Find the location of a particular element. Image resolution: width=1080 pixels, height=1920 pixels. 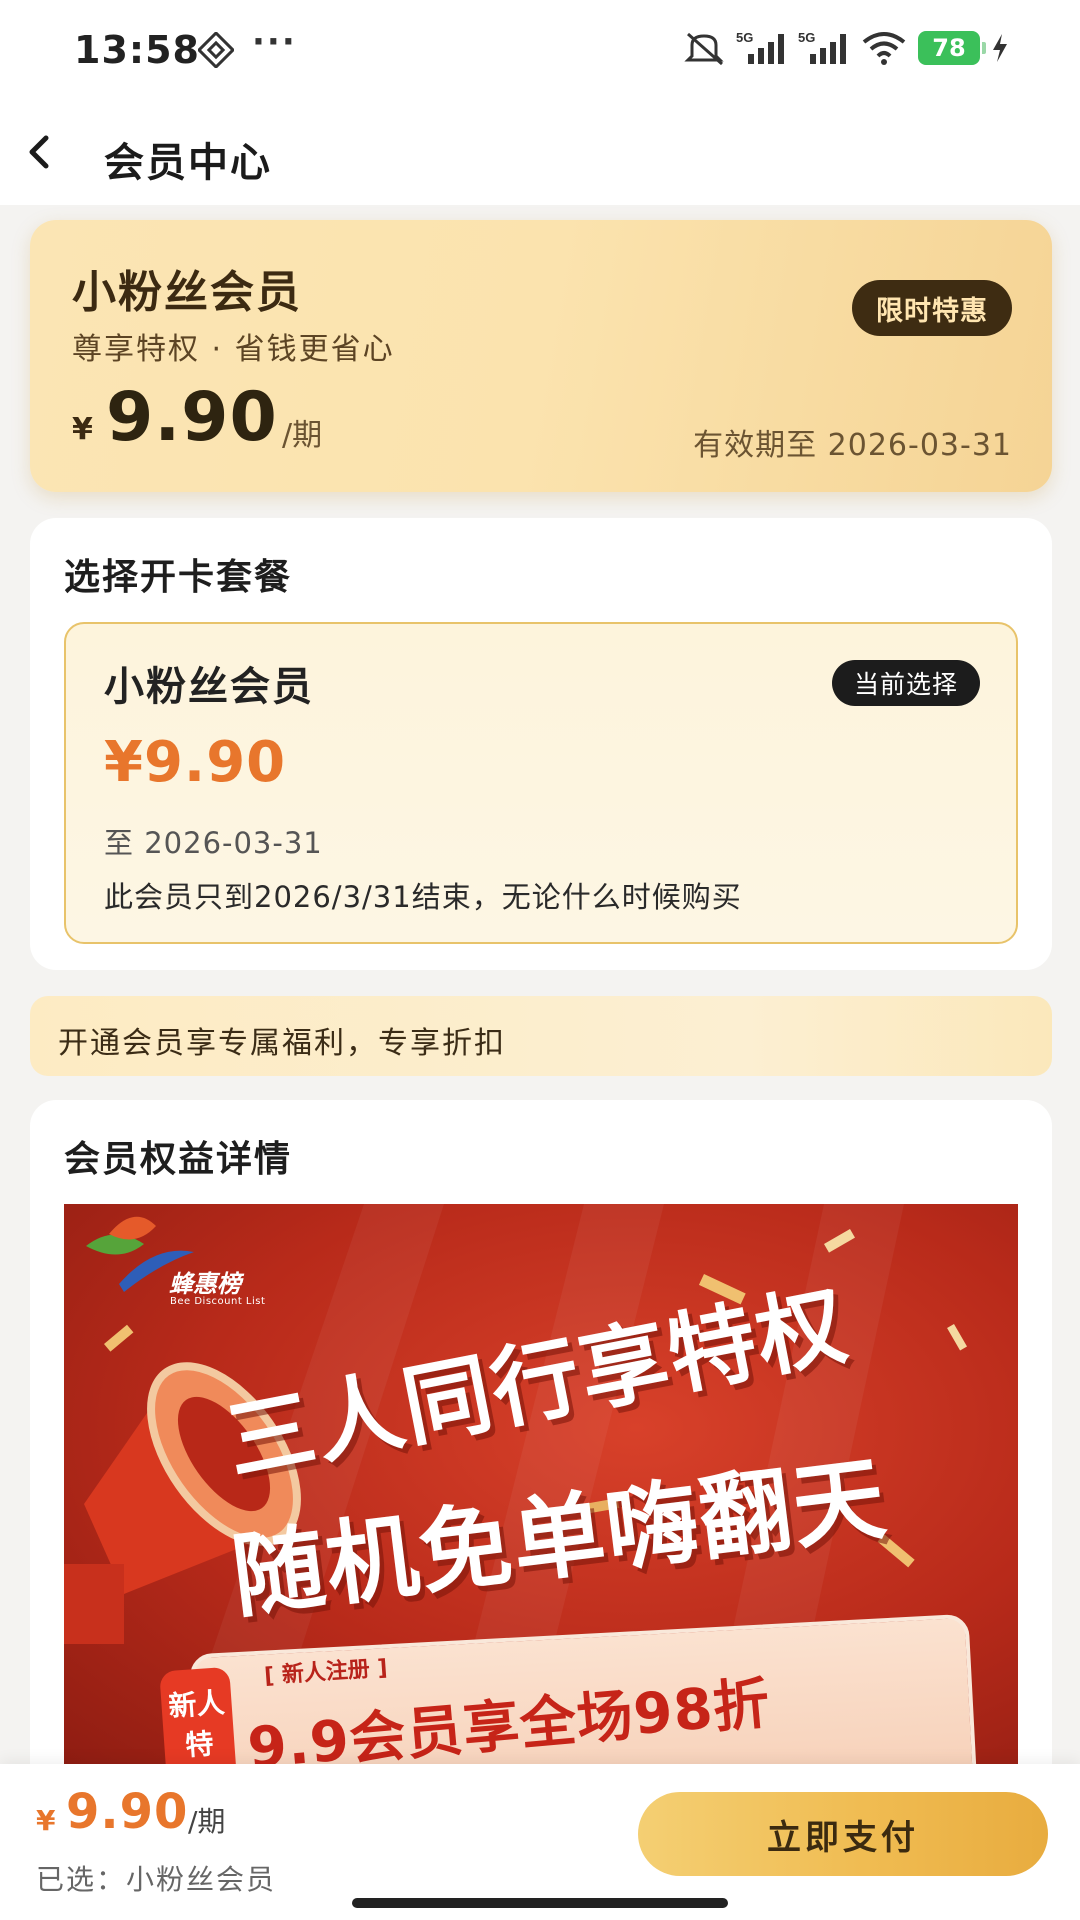

wifi-icon is located at coordinates (884, 48).